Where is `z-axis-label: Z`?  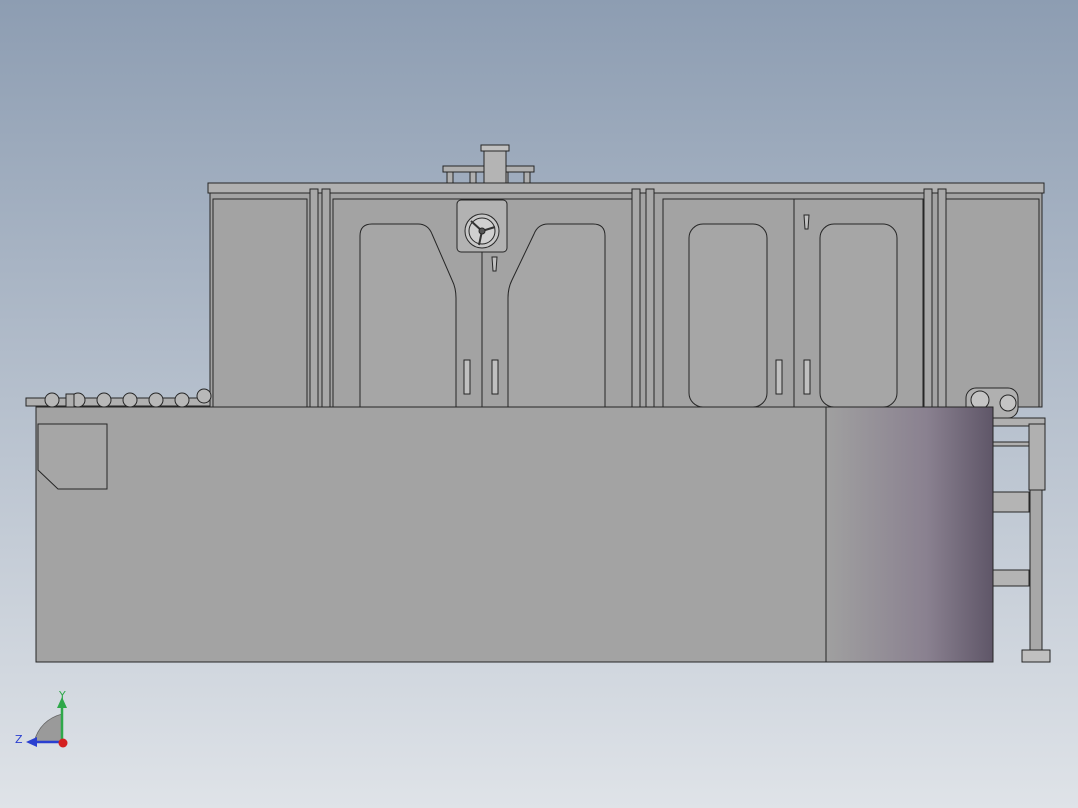 z-axis-label: Z is located at coordinates (19, 739).